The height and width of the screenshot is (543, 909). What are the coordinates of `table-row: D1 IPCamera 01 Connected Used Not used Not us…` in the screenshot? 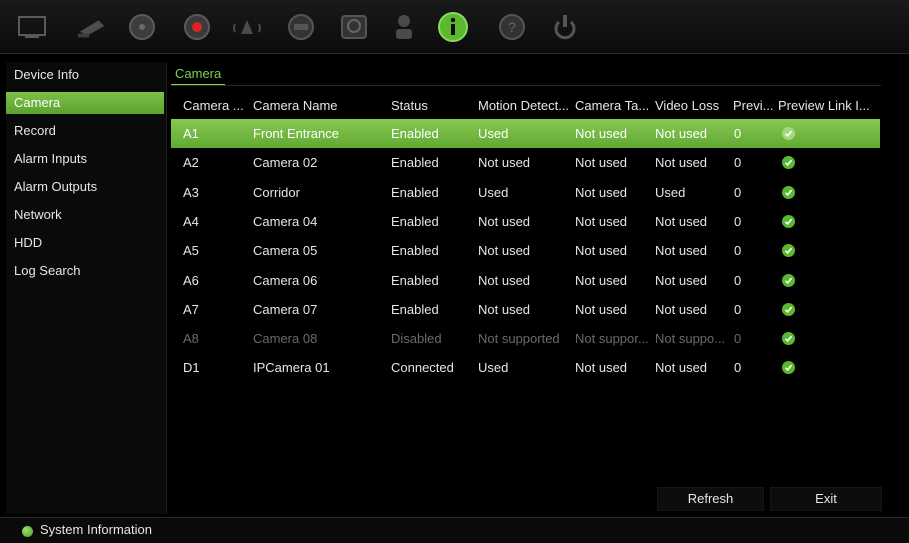 It's located at (525, 367).